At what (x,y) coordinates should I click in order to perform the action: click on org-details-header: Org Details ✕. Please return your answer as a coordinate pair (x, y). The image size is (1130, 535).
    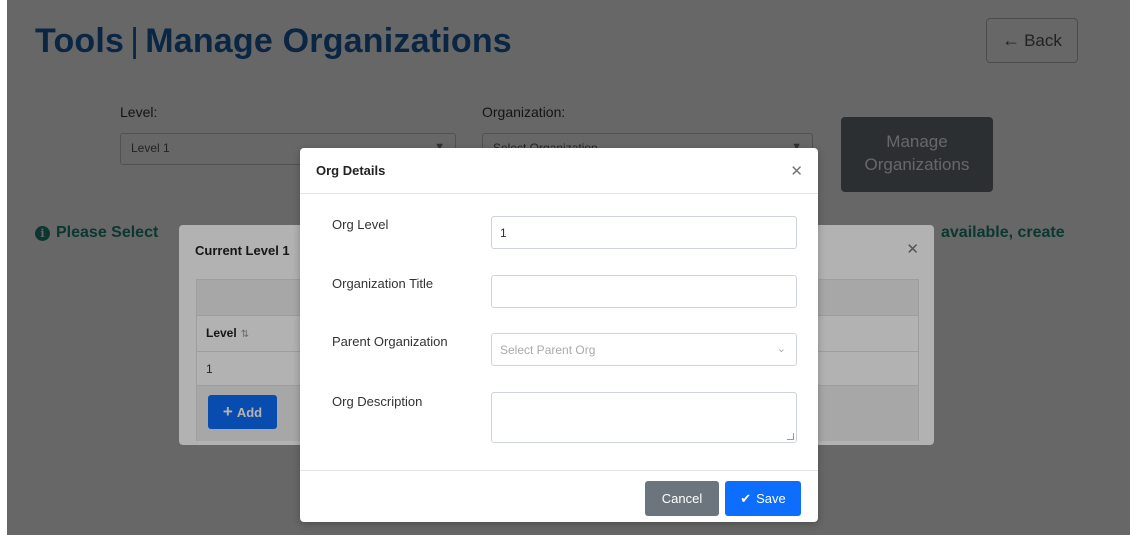
    Looking at the image, I should click on (559, 171).